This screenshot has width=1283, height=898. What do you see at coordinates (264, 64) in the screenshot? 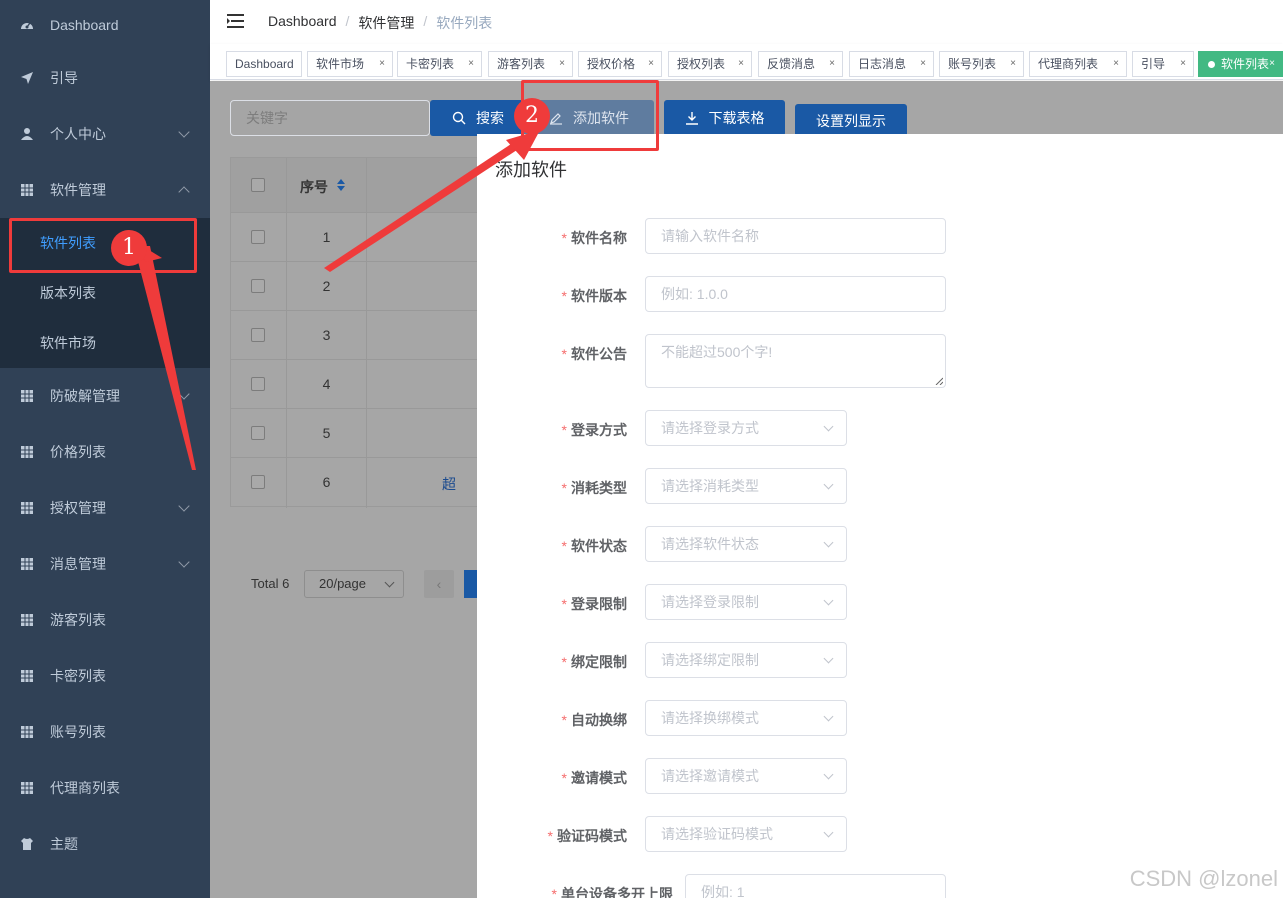
I see `tag-dashboard: Dashboard` at bounding box center [264, 64].